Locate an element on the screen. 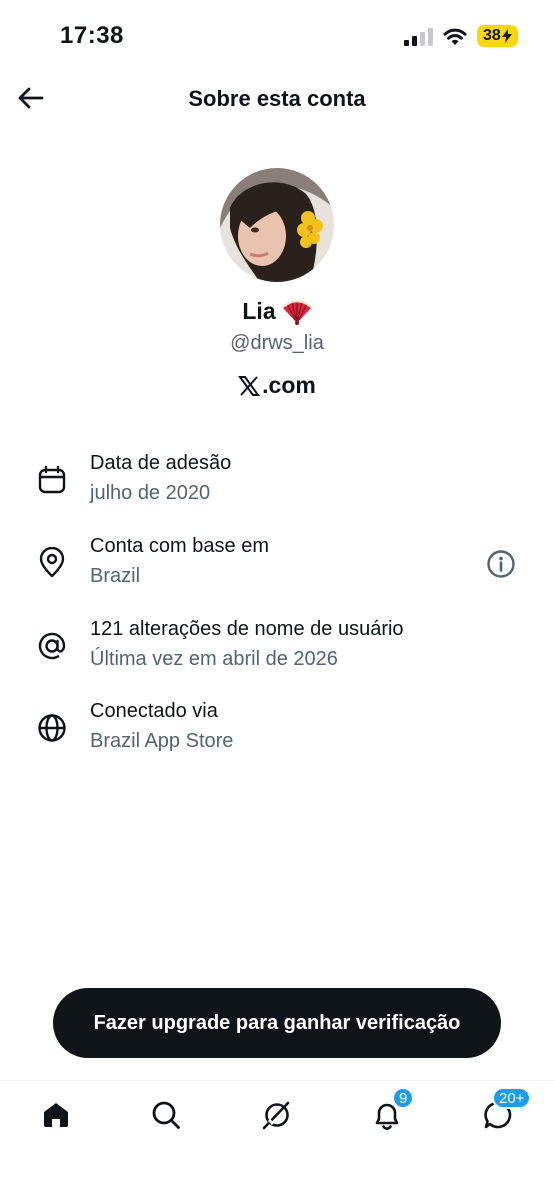 This screenshot has height=1199, width=554. status-time: 17:38 is located at coordinates (92, 35).